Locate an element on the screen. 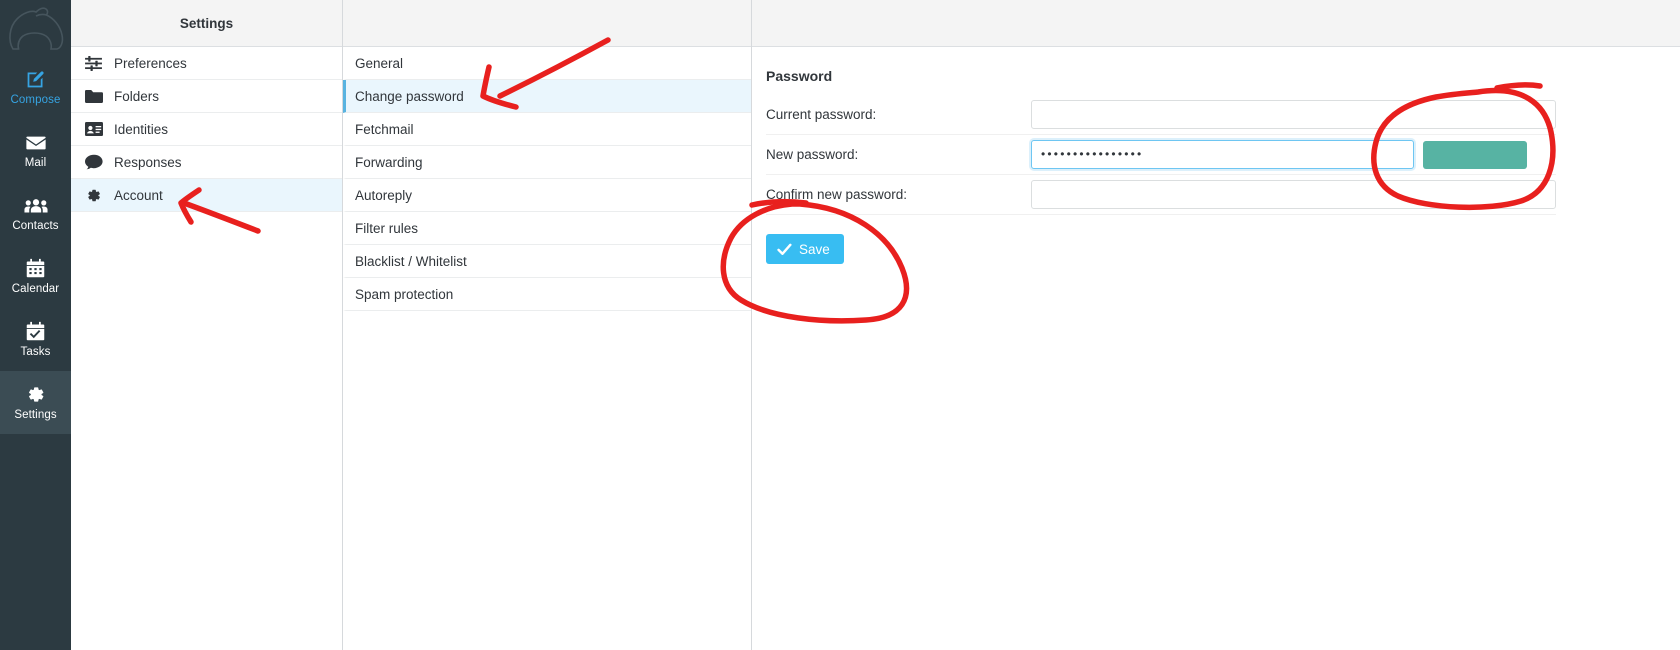  password-strength-meter is located at coordinates (1475, 154).